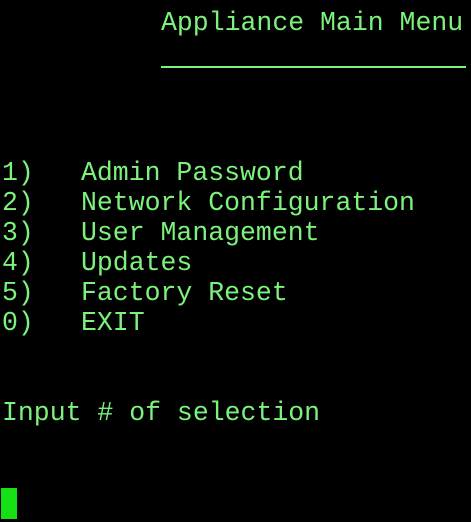 The image size is (471, 522). Describe the element at coordinates (184, 293) in the screenshot. I see `menu-item-label: Factory Reset` at that location.